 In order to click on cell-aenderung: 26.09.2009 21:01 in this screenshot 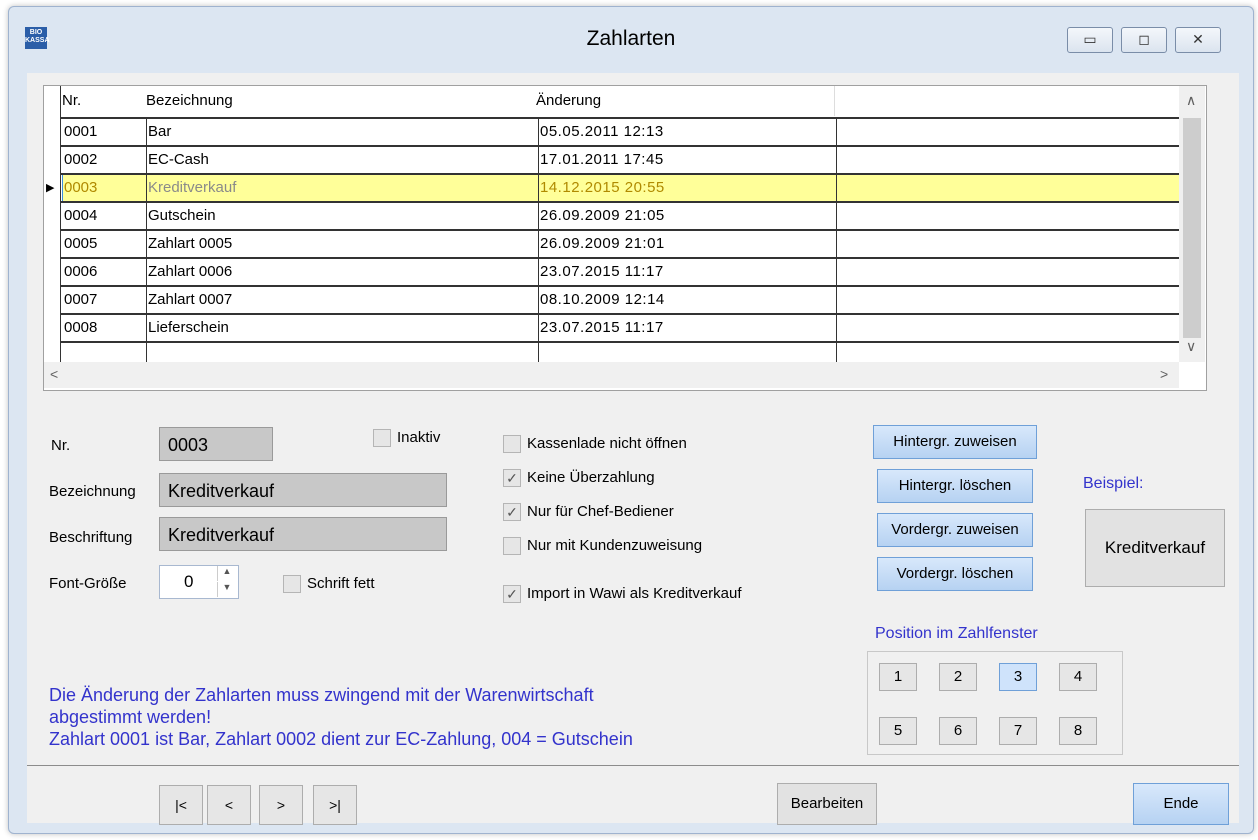, I will do `click(602, 244)`.